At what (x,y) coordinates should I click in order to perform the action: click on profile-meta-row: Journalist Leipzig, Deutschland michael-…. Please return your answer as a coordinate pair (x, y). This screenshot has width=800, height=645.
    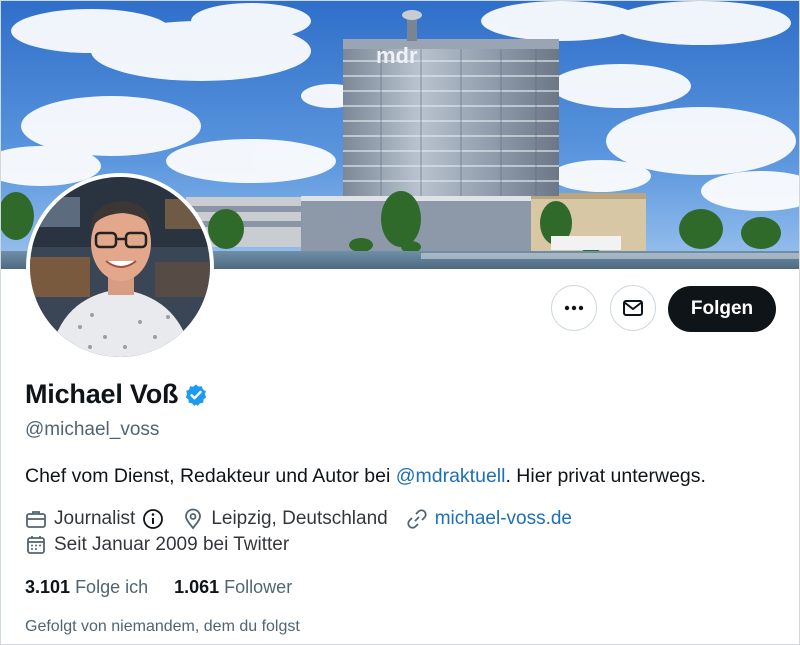
    Looking at the image, I should click on (307, 519).